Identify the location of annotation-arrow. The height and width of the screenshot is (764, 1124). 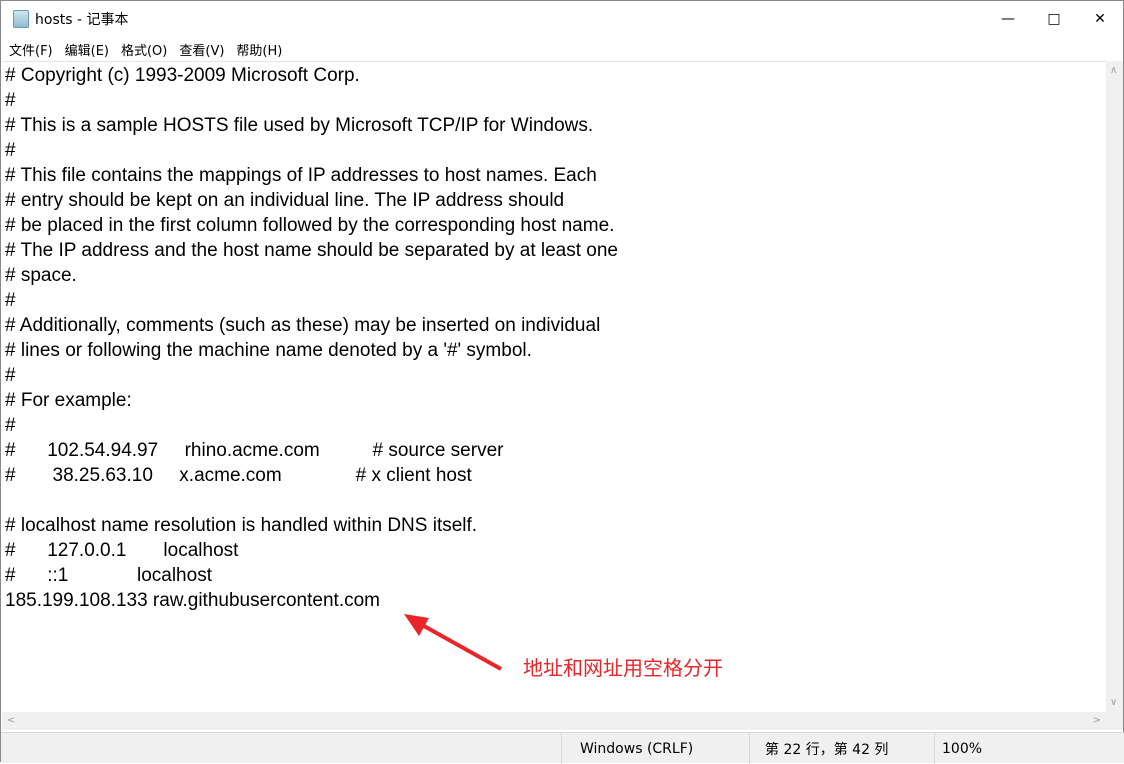
(453, 642).